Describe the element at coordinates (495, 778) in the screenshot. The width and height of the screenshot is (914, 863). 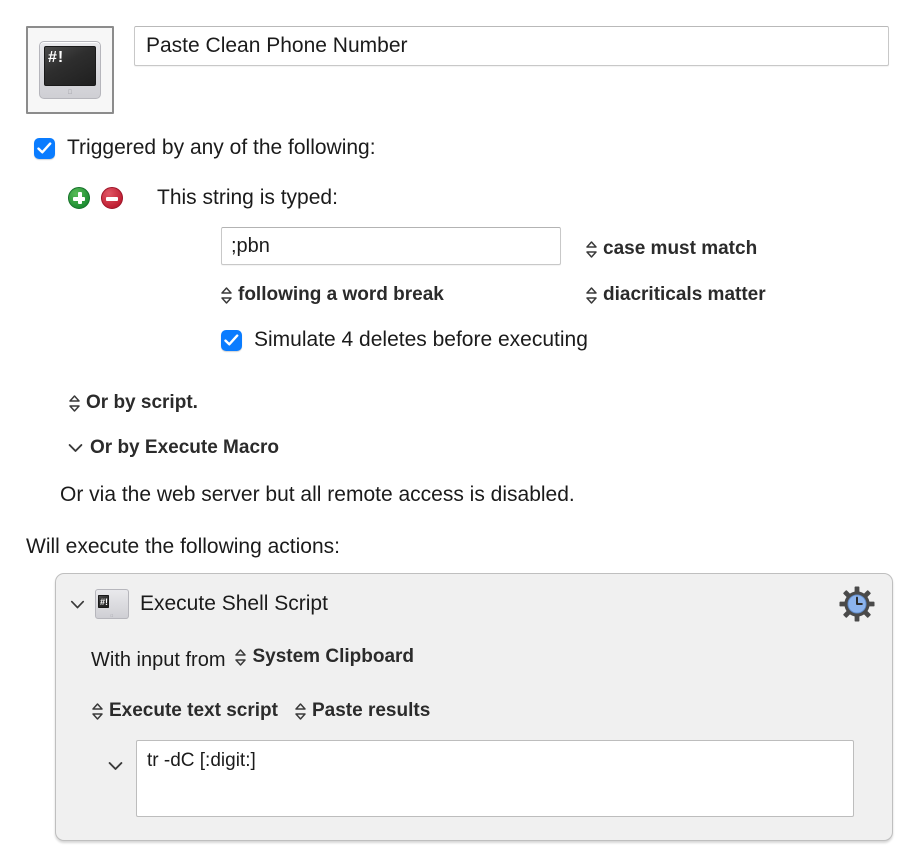
I see `script-text-input: tr -dC [:digit:]` at that location.